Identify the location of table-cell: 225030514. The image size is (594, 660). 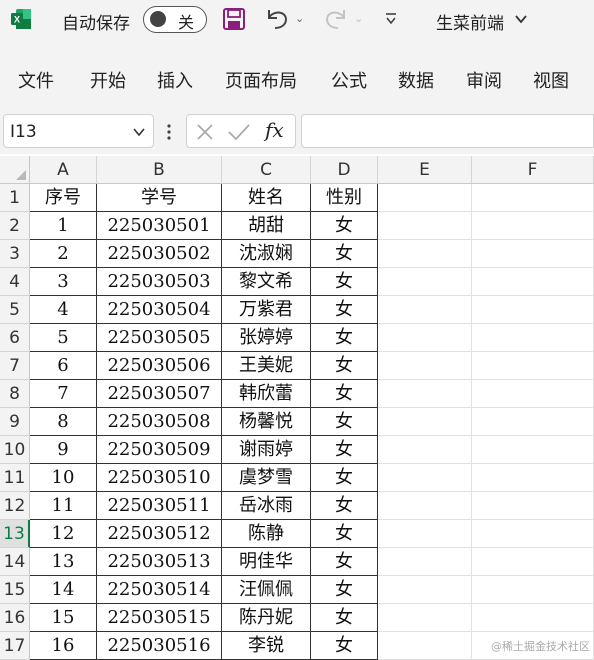
(159, 590).